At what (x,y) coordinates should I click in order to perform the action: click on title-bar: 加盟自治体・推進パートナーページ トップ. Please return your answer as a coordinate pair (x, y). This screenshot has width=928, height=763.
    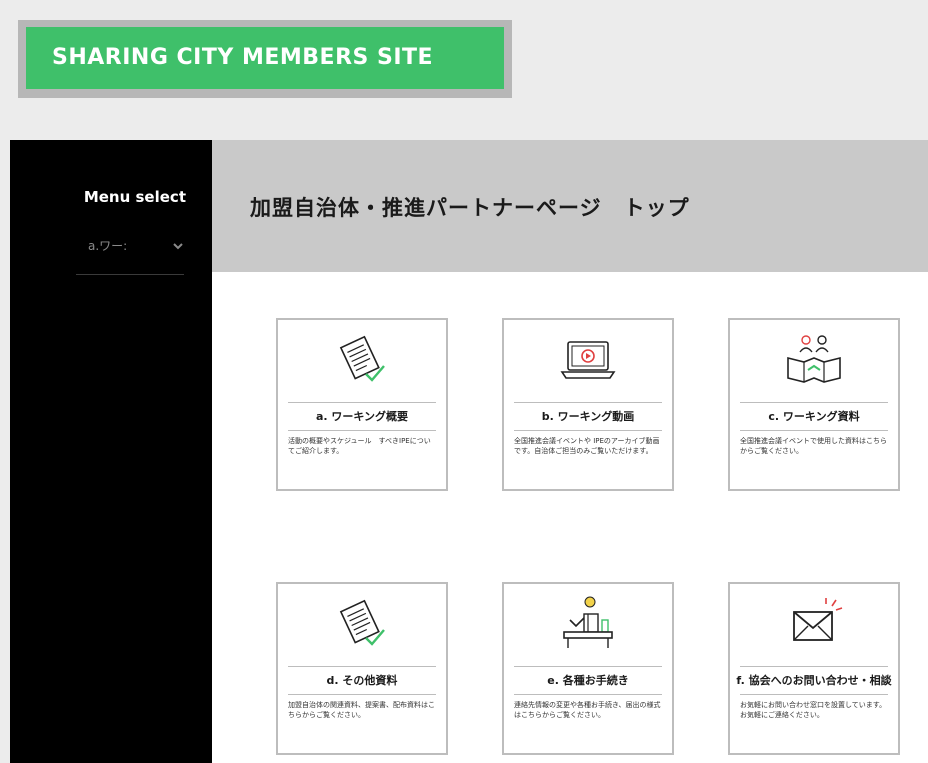
    Looking at the image, I should click on (570, 206).